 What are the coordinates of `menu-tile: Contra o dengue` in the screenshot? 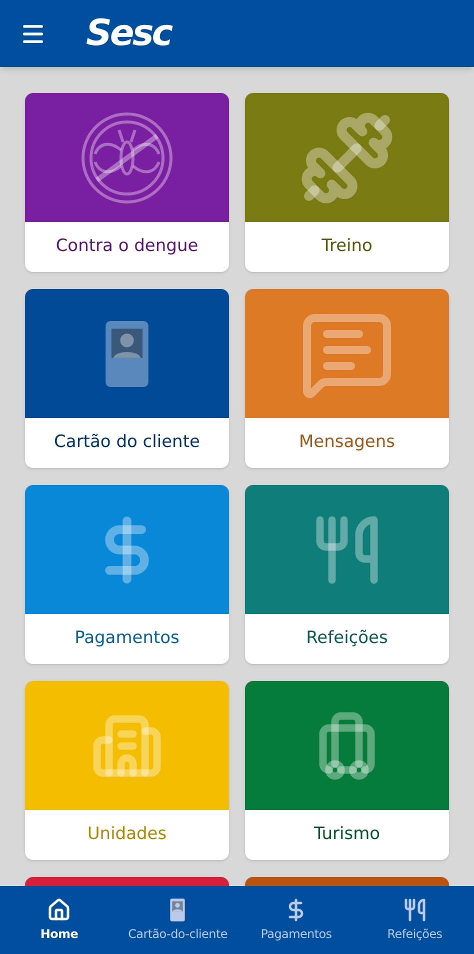 It's located at (127, 182).